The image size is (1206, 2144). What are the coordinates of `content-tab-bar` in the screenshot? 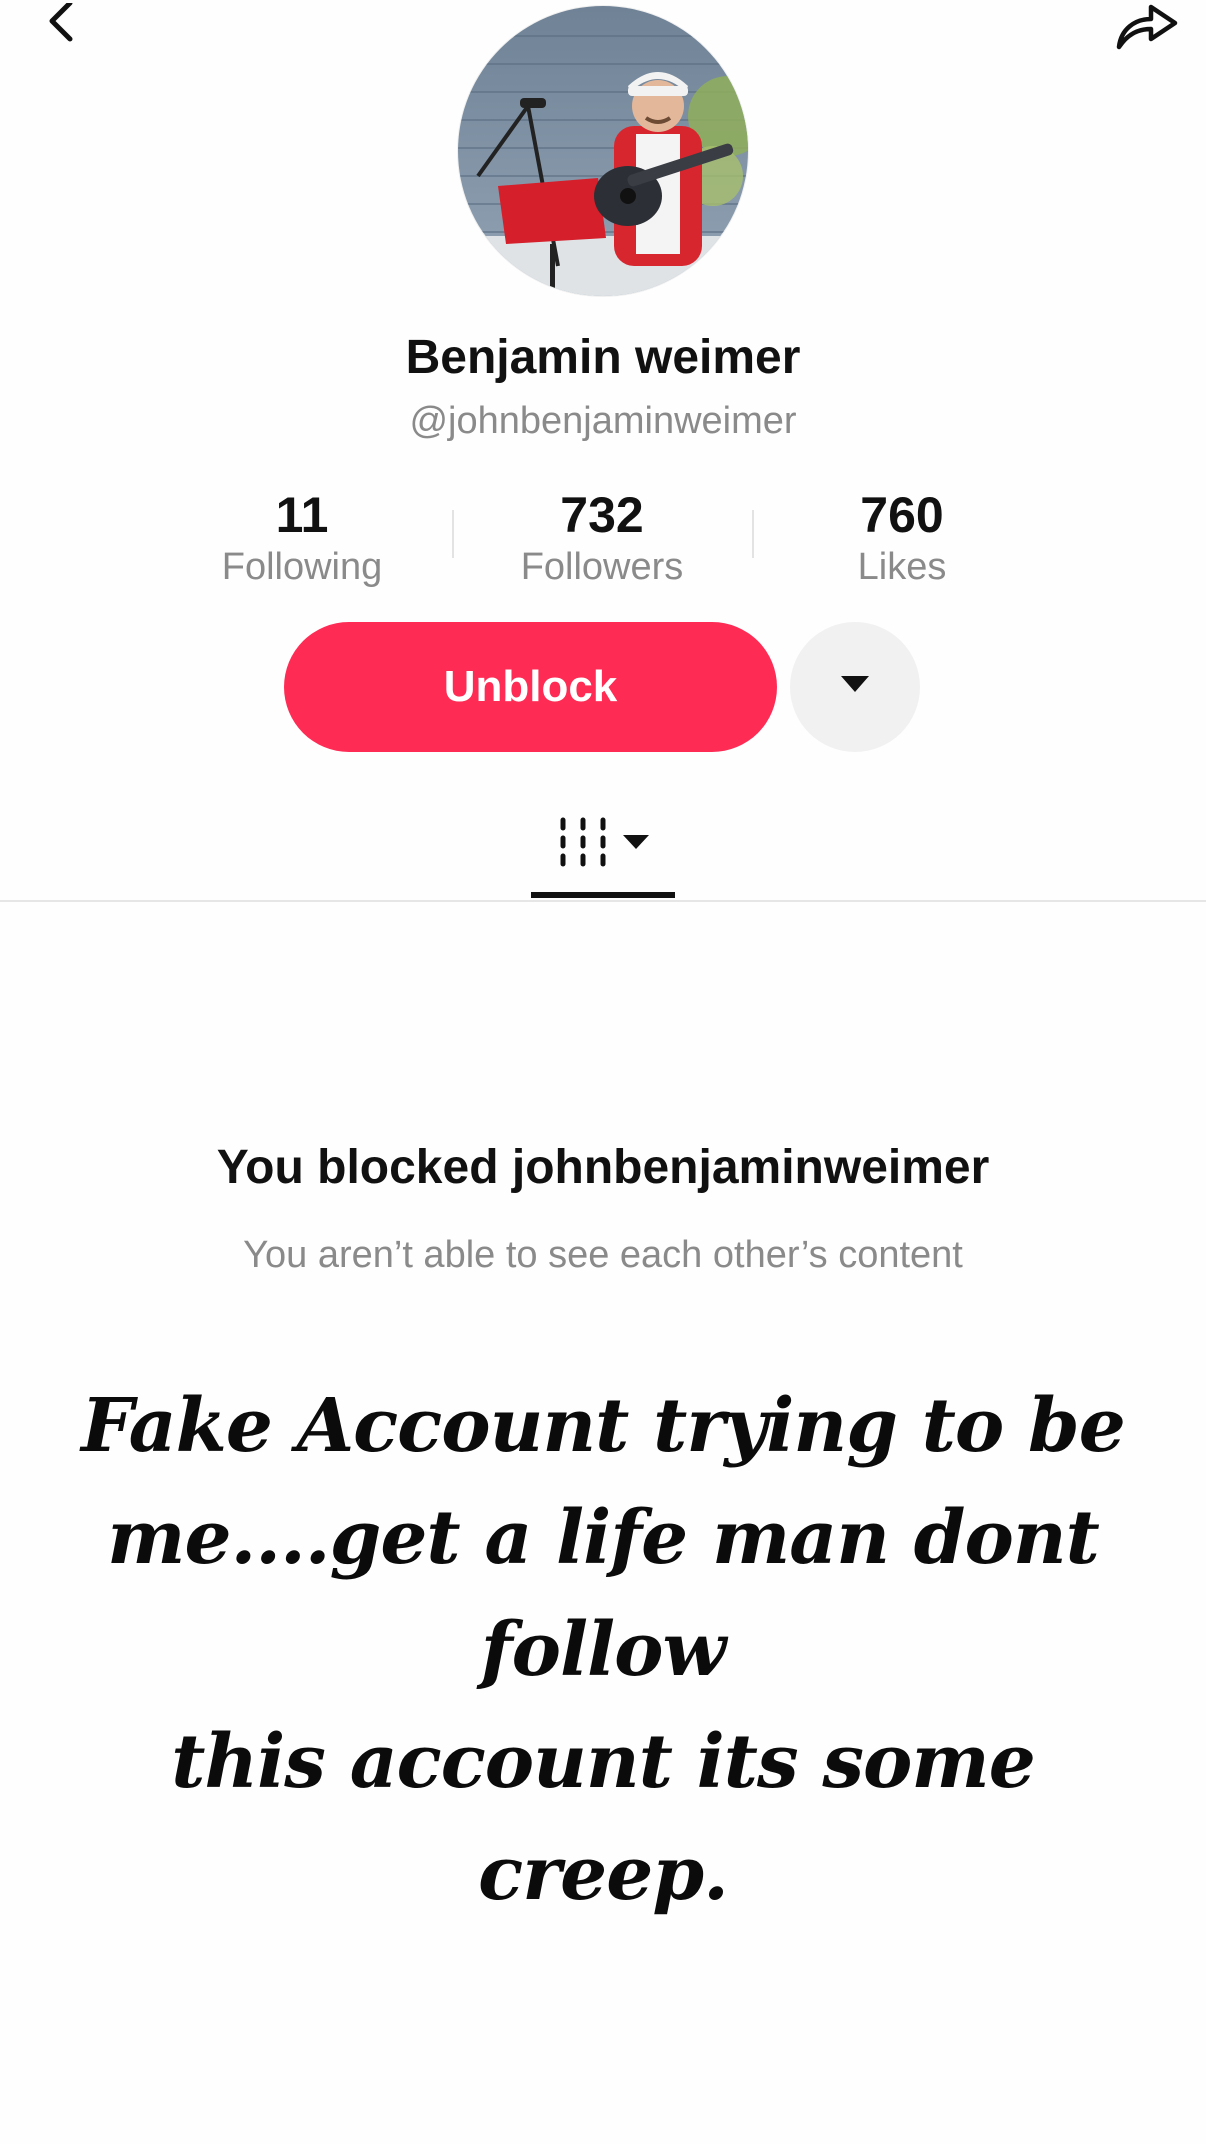 It's located at (603, 846).